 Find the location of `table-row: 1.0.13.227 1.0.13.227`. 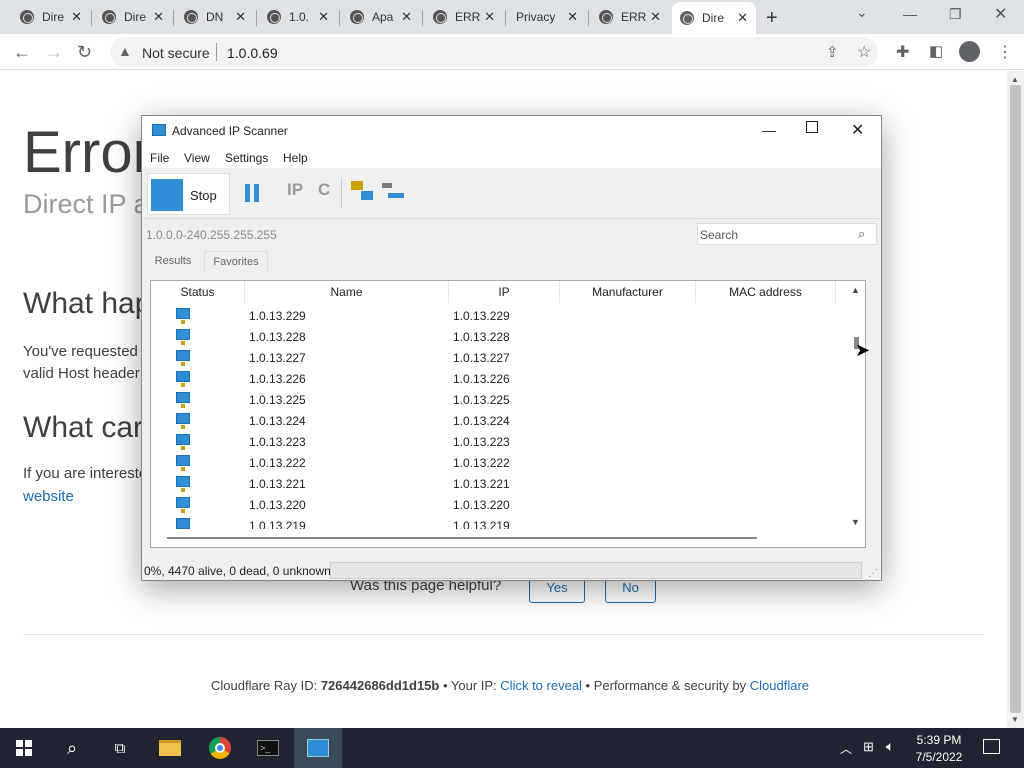

table-row: 1.0.13.227 1.0.13.227 is located at coordinates (500, 357).